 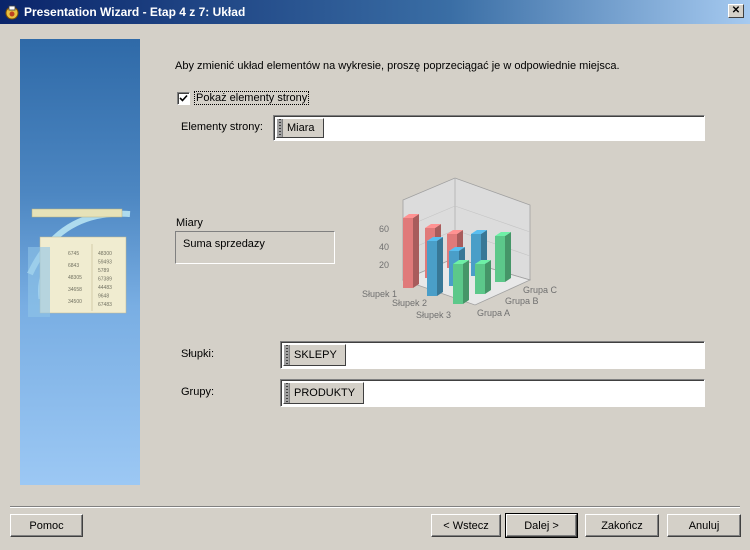 I want to click on page-item-chip: Miara, so click(x=300, y=128).